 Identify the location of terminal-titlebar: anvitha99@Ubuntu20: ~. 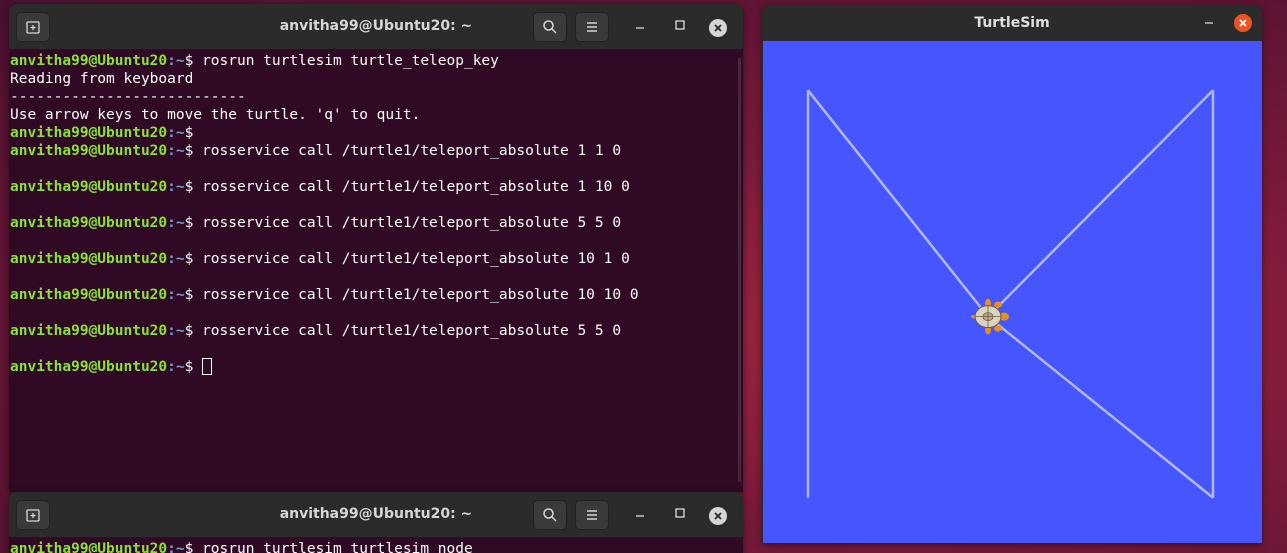
(376, 27).